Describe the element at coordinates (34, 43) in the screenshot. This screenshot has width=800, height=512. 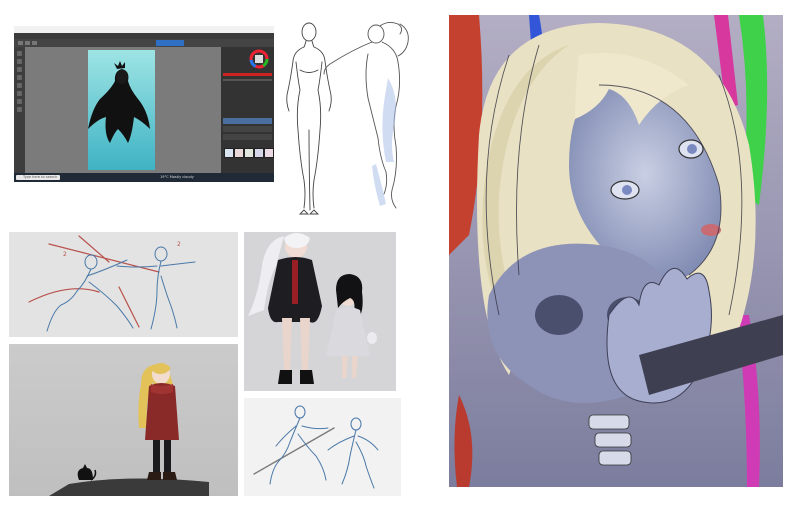
I see `save-icon` at that location.